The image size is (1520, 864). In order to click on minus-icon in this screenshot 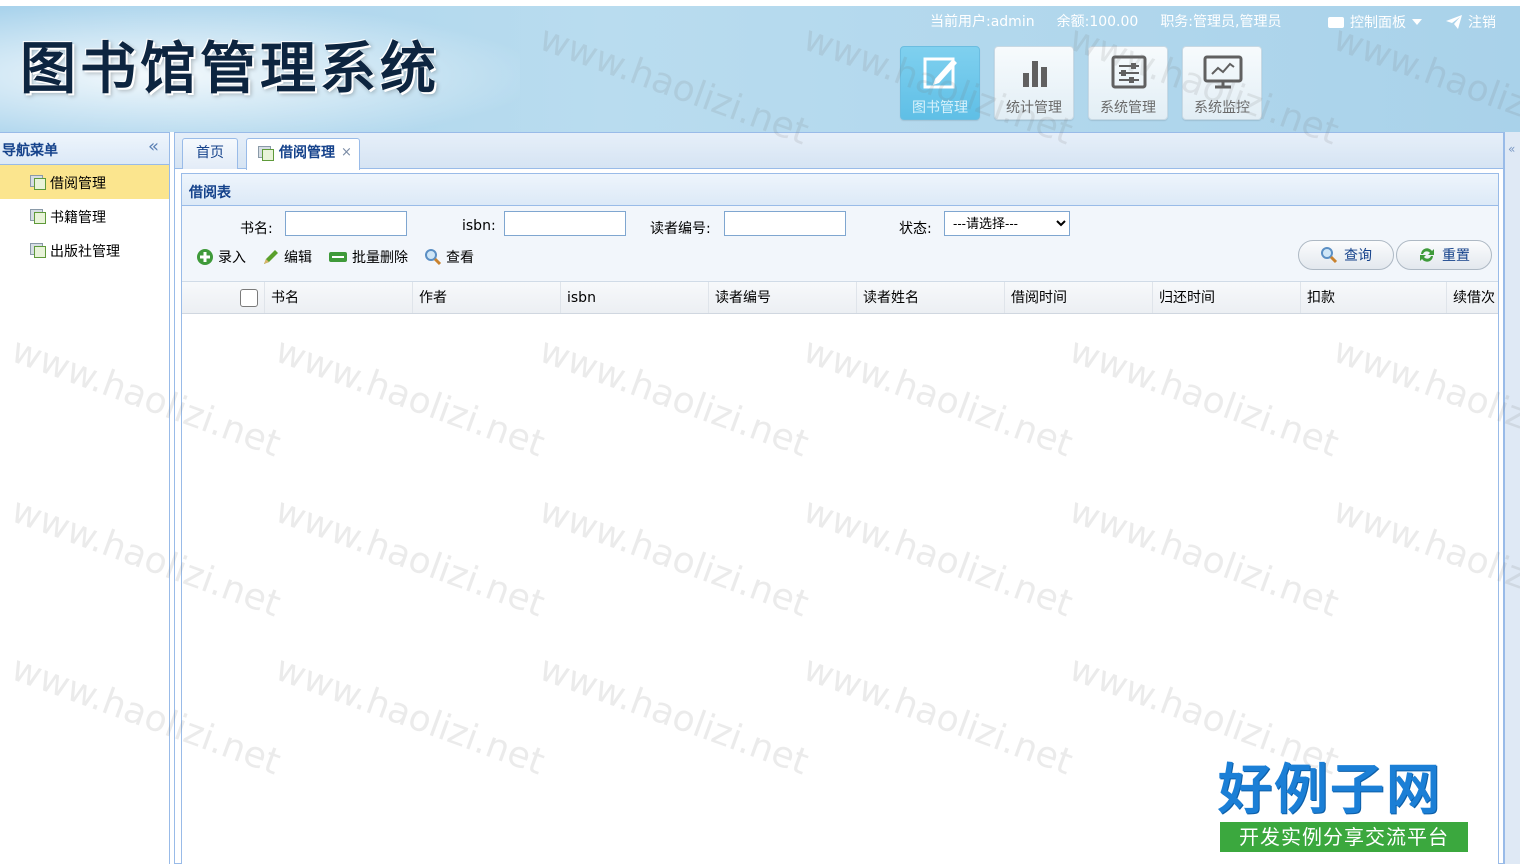, I will do `click(338, 257)`.